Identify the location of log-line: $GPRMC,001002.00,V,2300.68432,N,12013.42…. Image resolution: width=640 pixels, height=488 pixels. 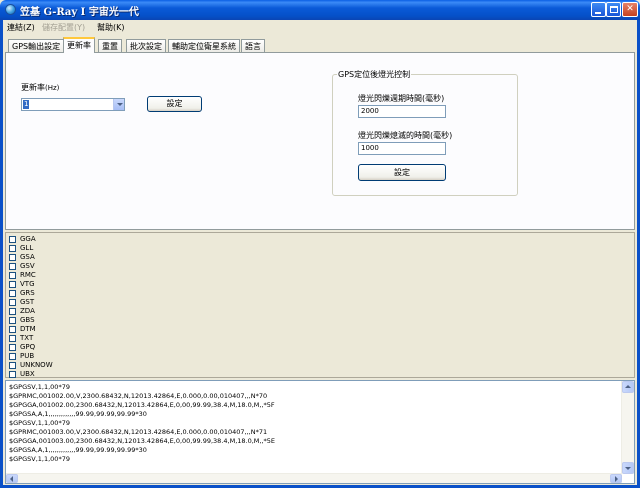
(138, 396).